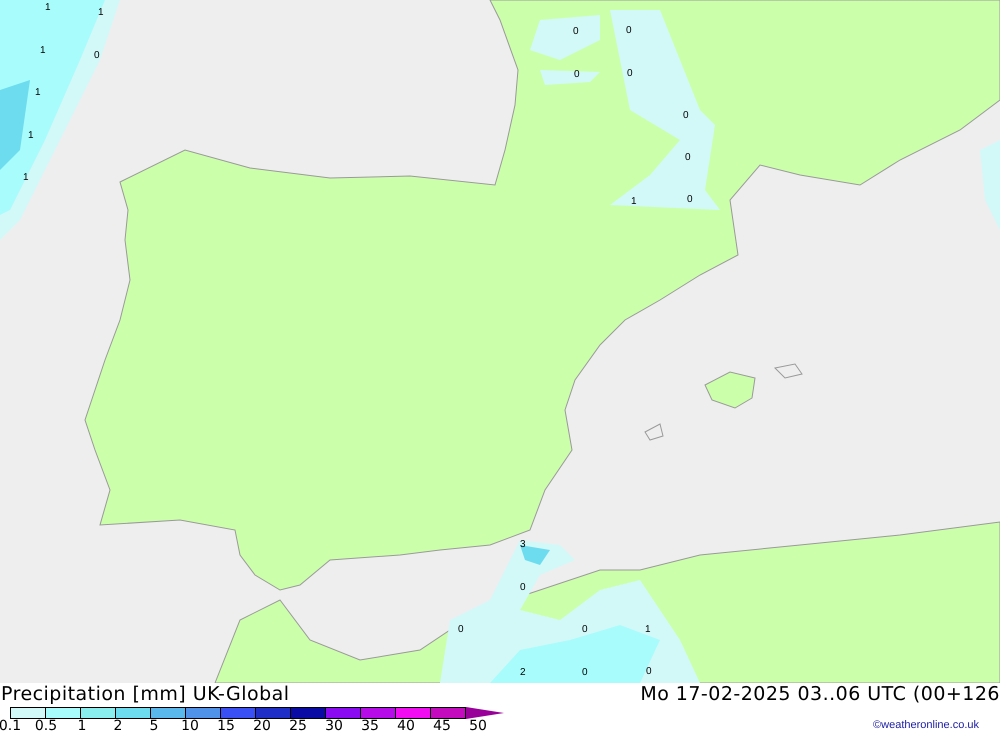 Image resolution: width=1000 pixels, height=733 pixels. I want to click on precipitation-value: 3, so click(523, 545).